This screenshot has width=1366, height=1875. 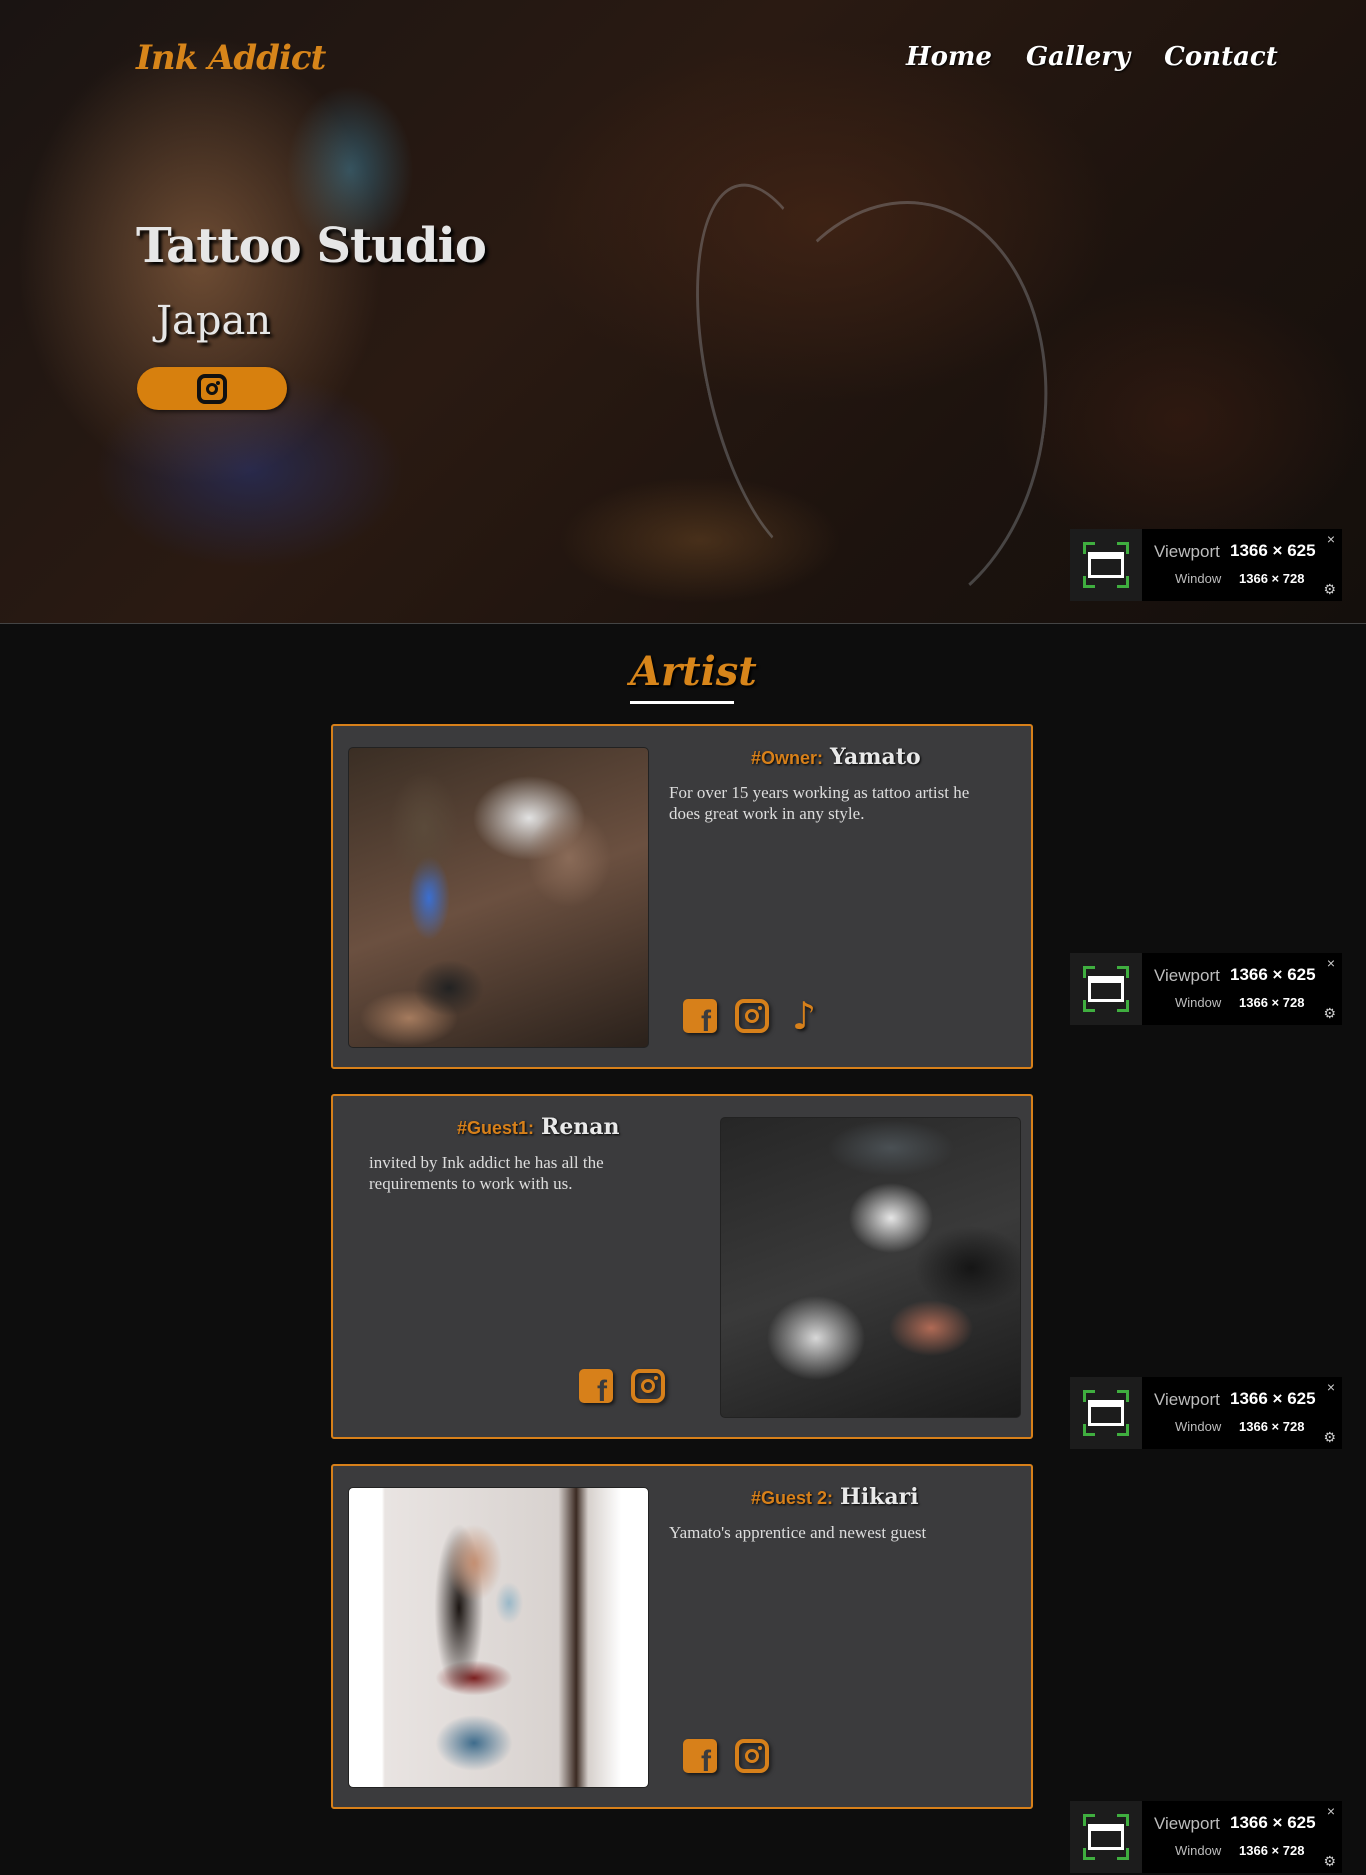 What do you see at coordinates (693, 671) in the screenshot?
I see `artists-section-title: Artist` at bounding box center [693, 671].